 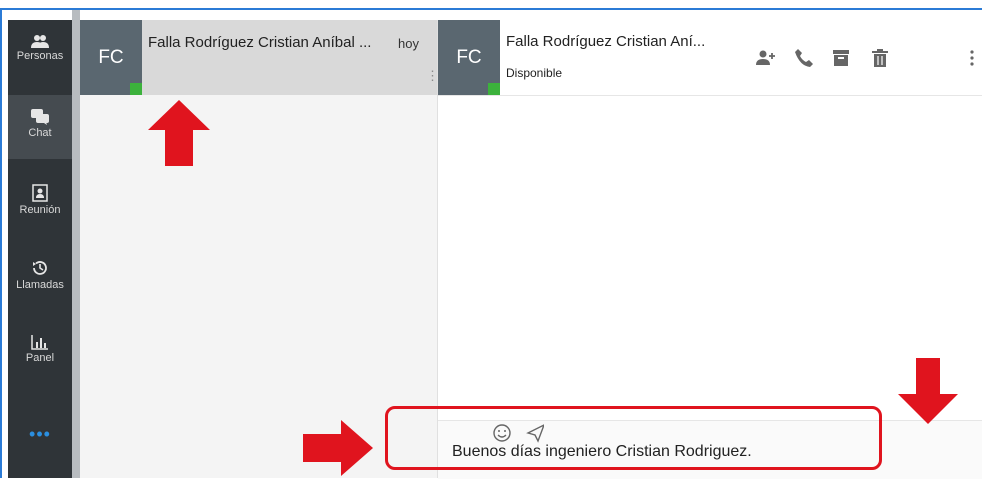 I want to click on meeting-icon, so click(x=40, y=193).